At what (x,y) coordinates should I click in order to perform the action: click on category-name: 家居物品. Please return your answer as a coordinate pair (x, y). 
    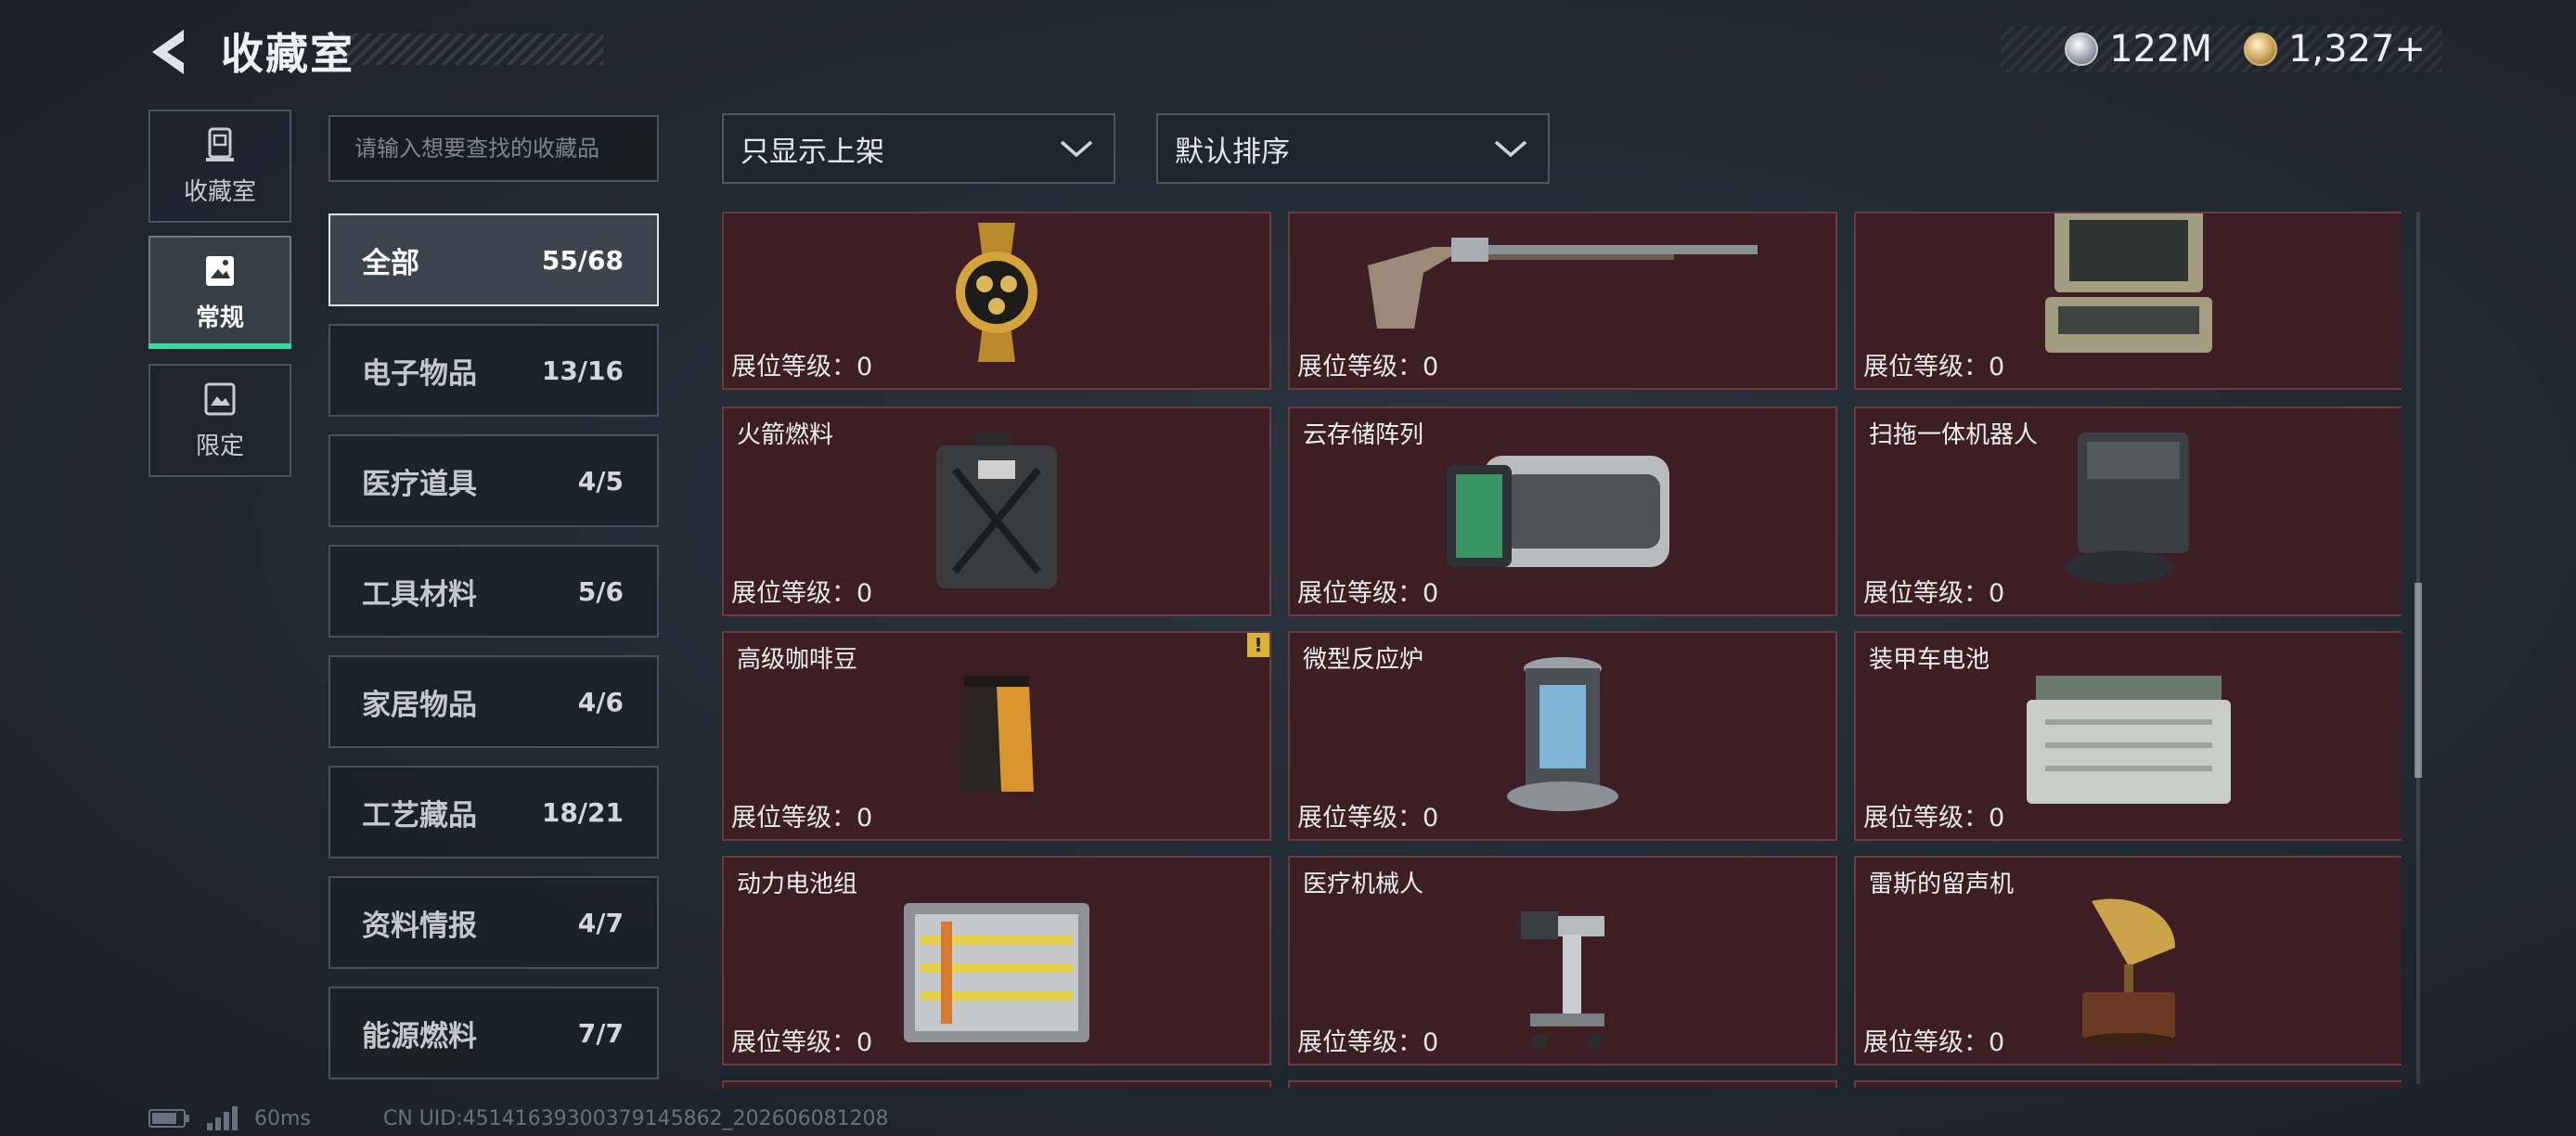
    Looking at the image, I should click on (419, 705).